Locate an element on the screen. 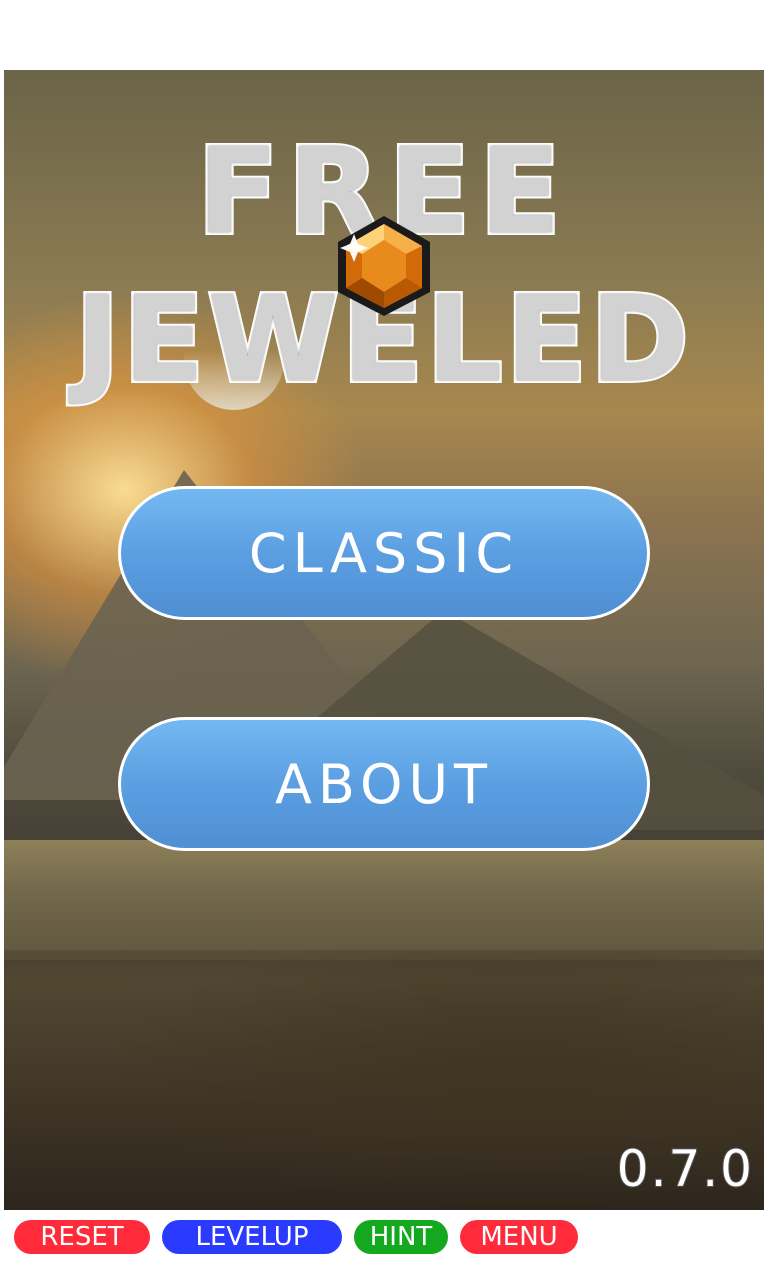 Image resolution: width=768 pixels, height=1280 pixels. menu-button: MENU is located at coordinates (519, 1237).